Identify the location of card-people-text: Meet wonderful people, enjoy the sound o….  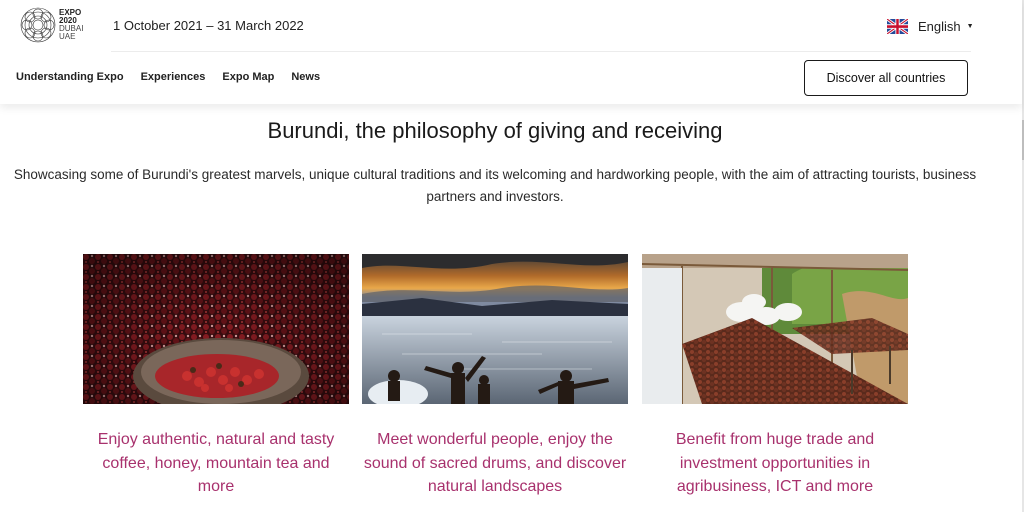
(495, 463).